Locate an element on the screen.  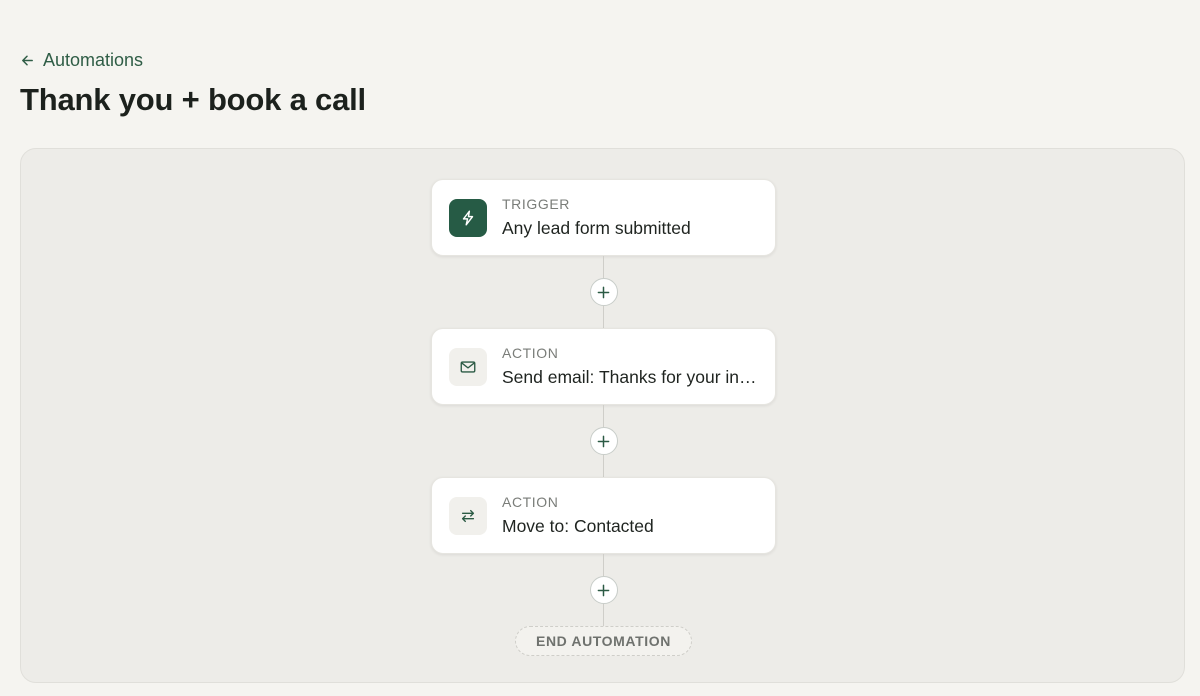
trigger-card: TRIGGER Any lead form submitted is located at coordinates (603, 217).